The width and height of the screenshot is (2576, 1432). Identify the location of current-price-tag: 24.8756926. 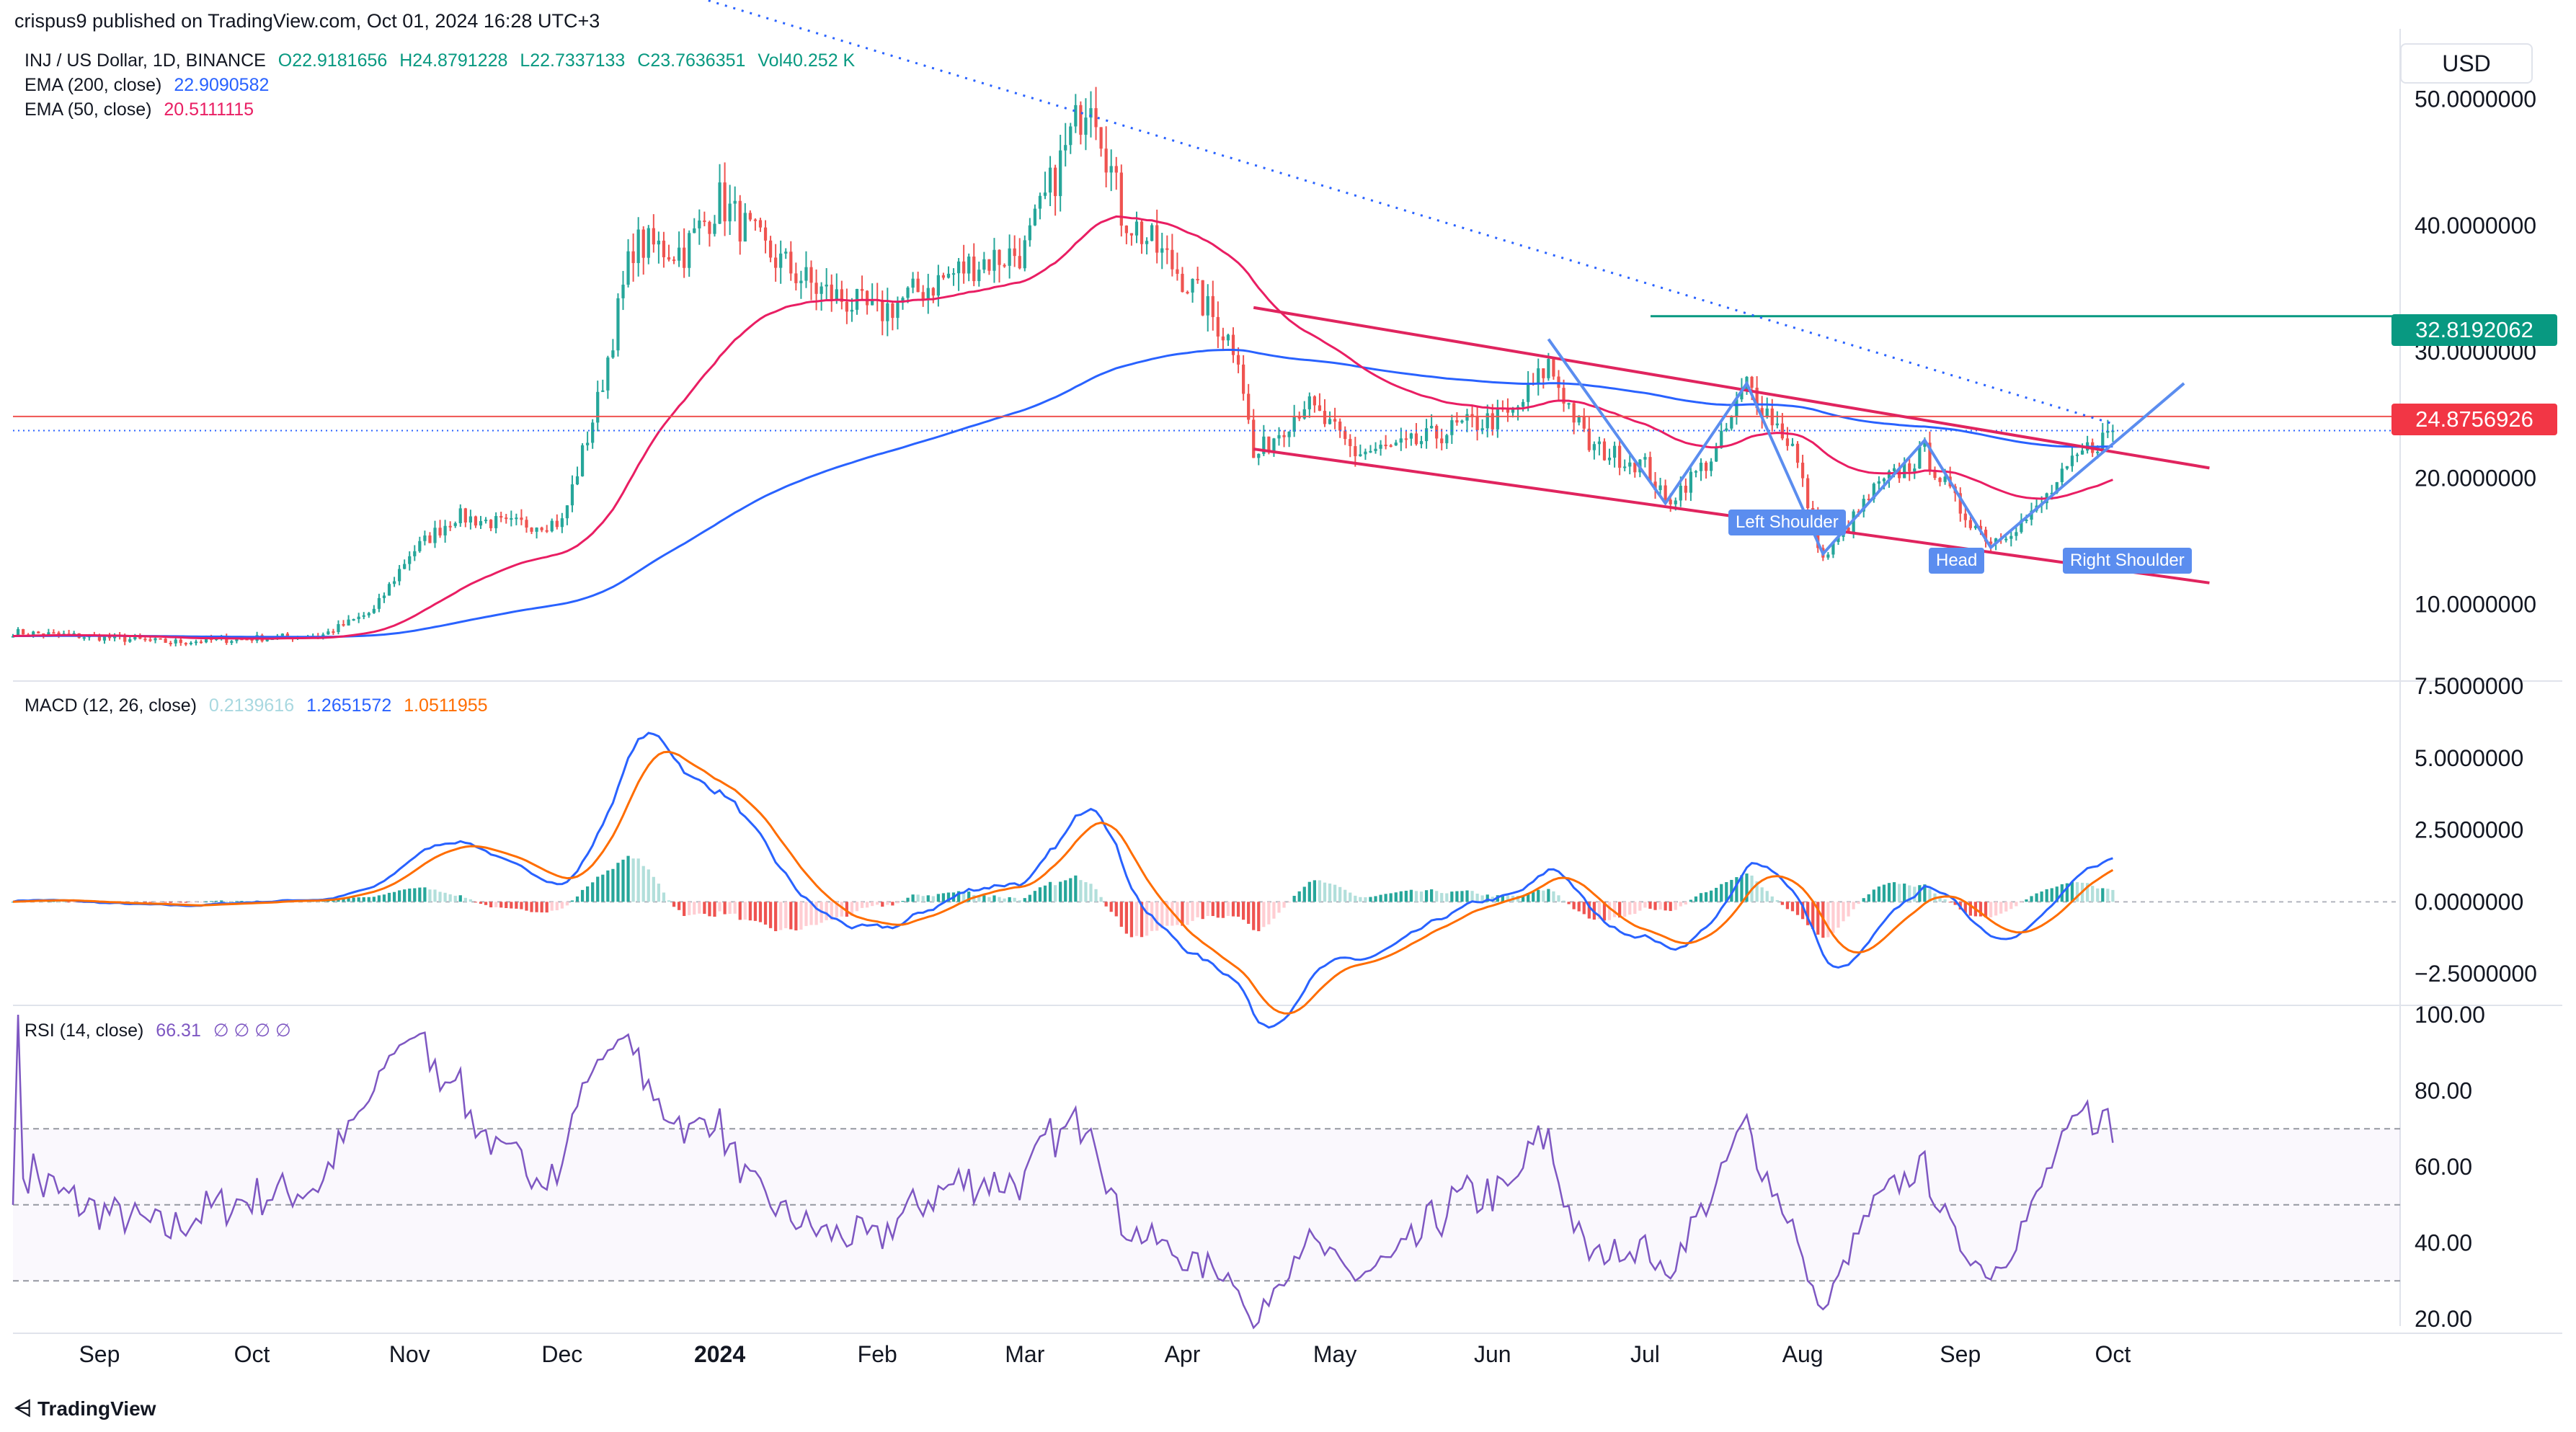
(2474, 419).